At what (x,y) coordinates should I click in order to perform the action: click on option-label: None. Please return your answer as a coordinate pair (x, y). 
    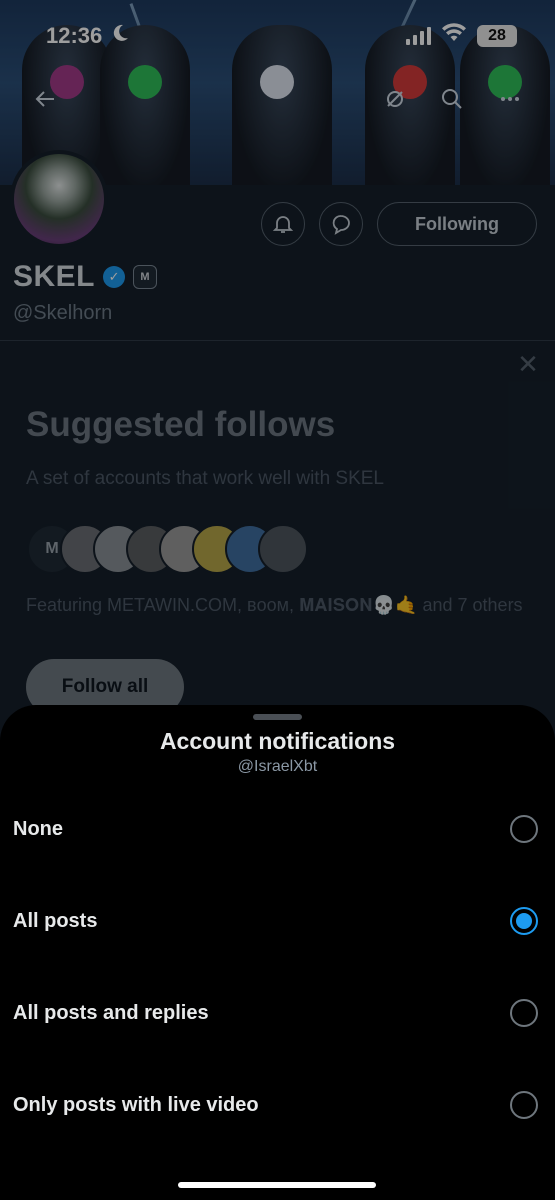
    Looking at the image, I should click on (38, 828).